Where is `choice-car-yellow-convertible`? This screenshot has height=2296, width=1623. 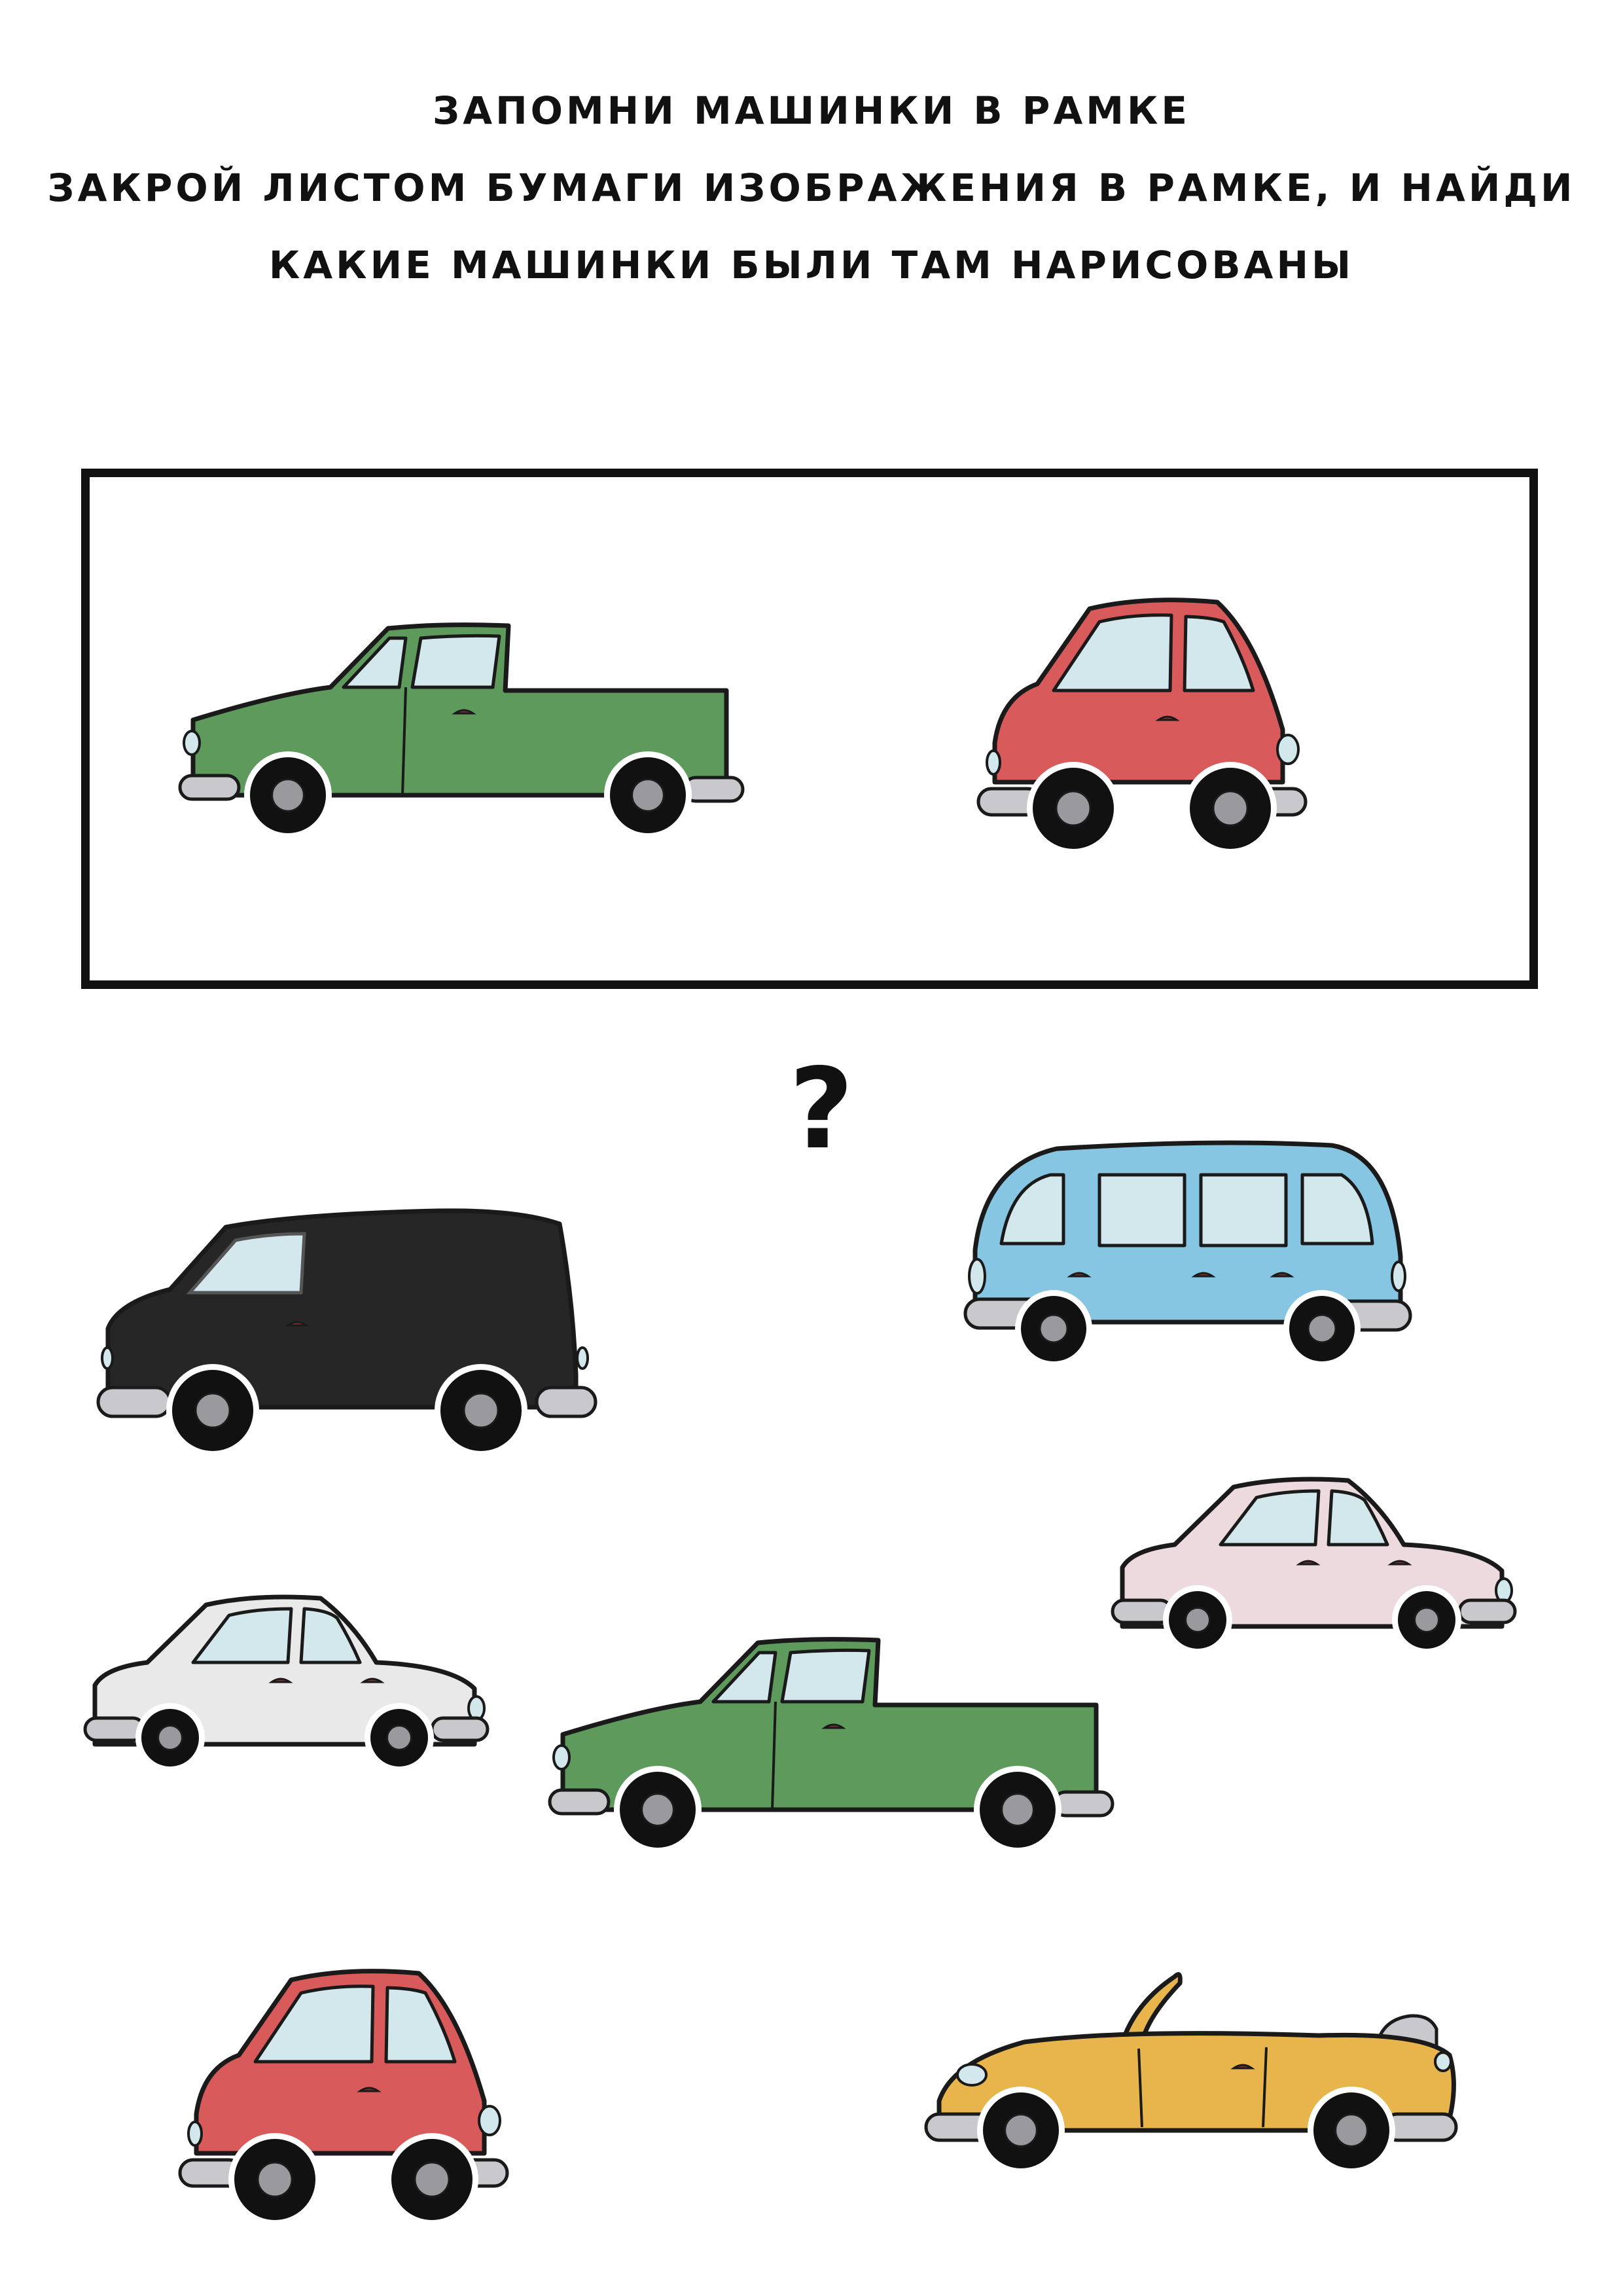 choice-car-yellow-convertible is located at coordinates (1193, 2075).